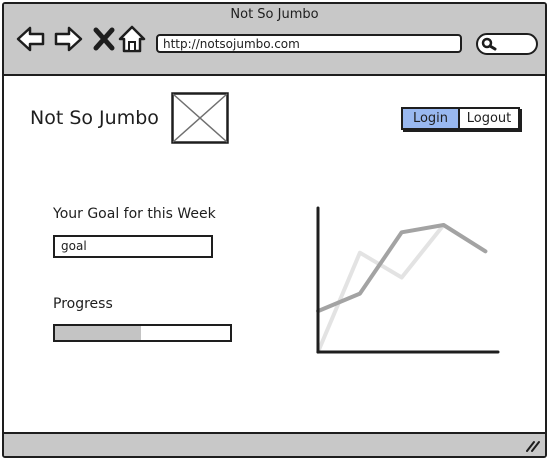 This screenshot has width=549, height=460. I want to click on progress-fill, so click(98, 333).